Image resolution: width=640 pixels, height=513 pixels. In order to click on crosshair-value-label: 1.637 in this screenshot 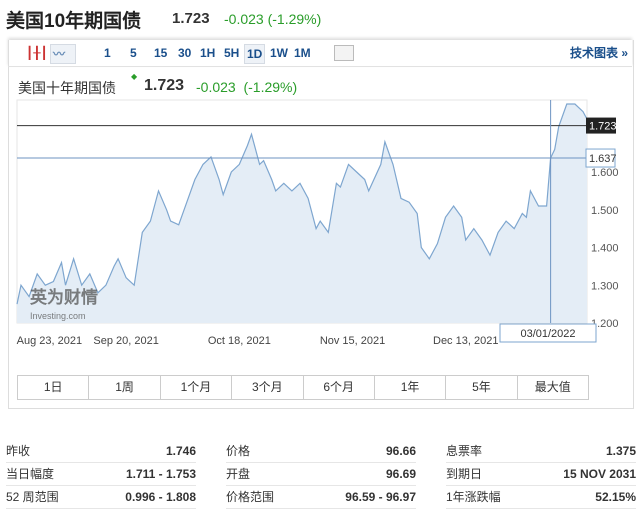, I will do `click(603, 159)`.